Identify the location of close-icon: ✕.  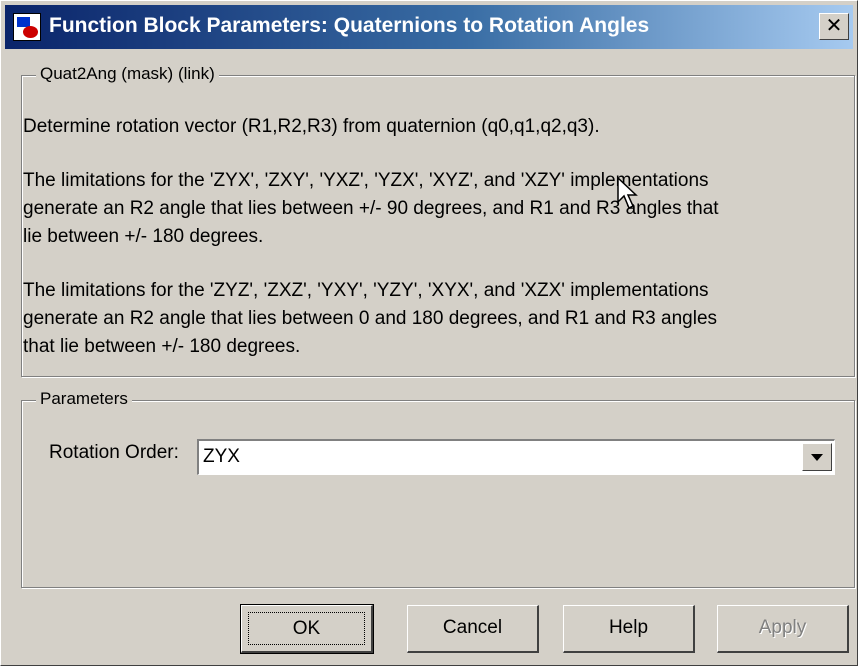
(834, 26).